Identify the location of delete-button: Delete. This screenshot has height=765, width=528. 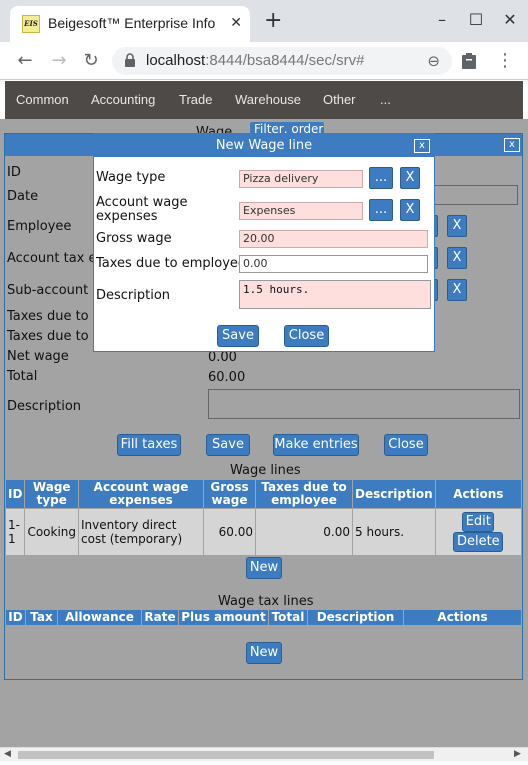
(478, 542).